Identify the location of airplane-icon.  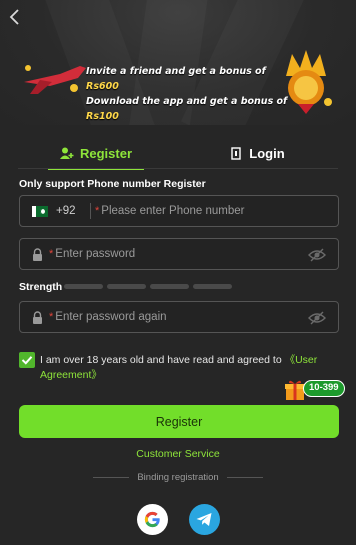
(55, 79).